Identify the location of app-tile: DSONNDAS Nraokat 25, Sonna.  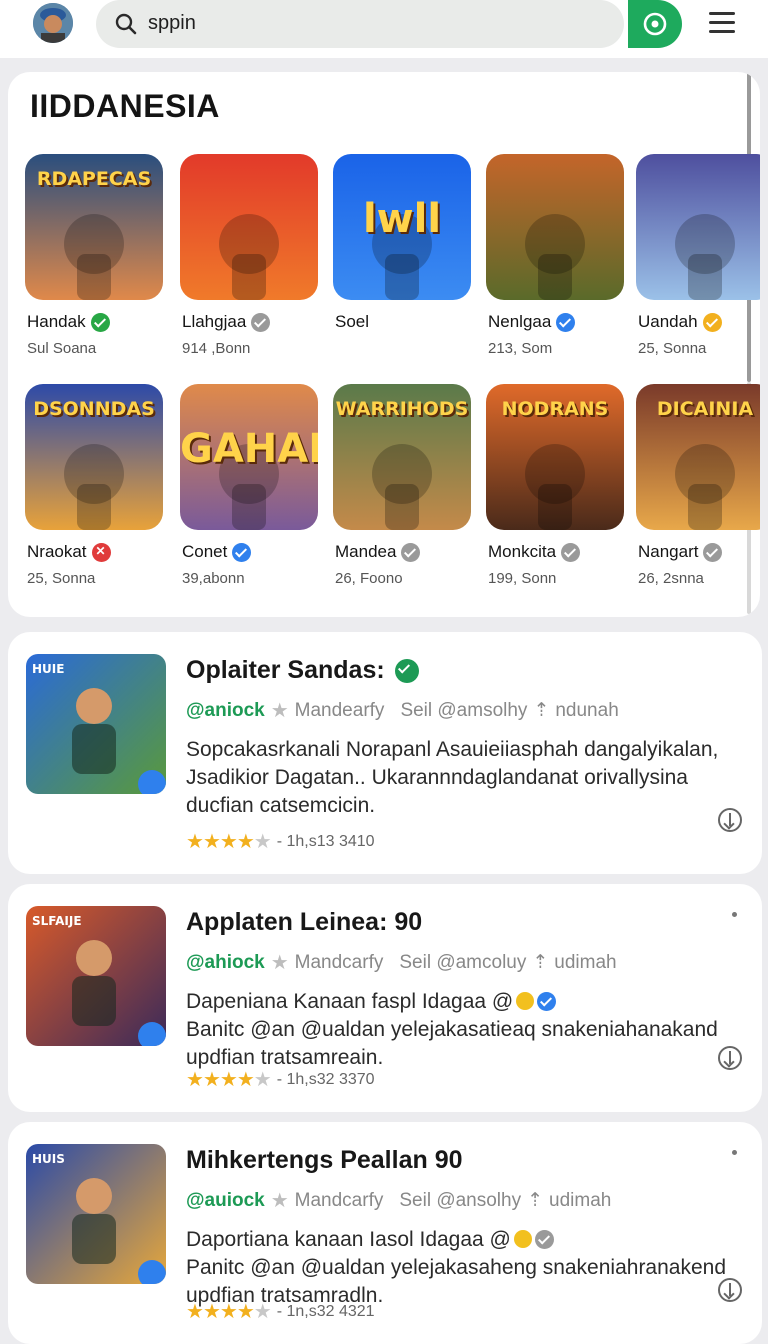
(95, 485).